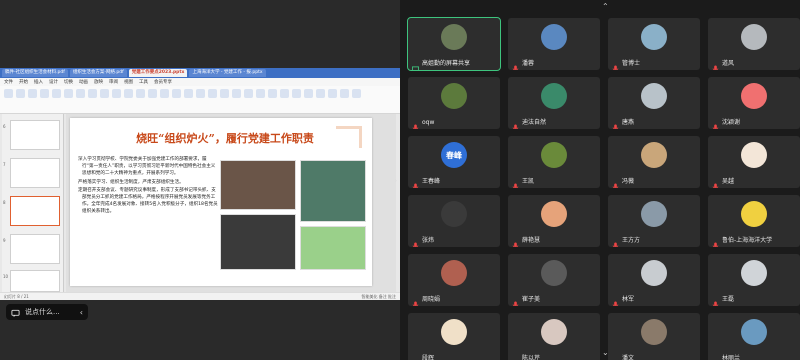  Describe the element at coordinates (53, 82) in the screenshot. I see `menu-item: 设计` at that location.